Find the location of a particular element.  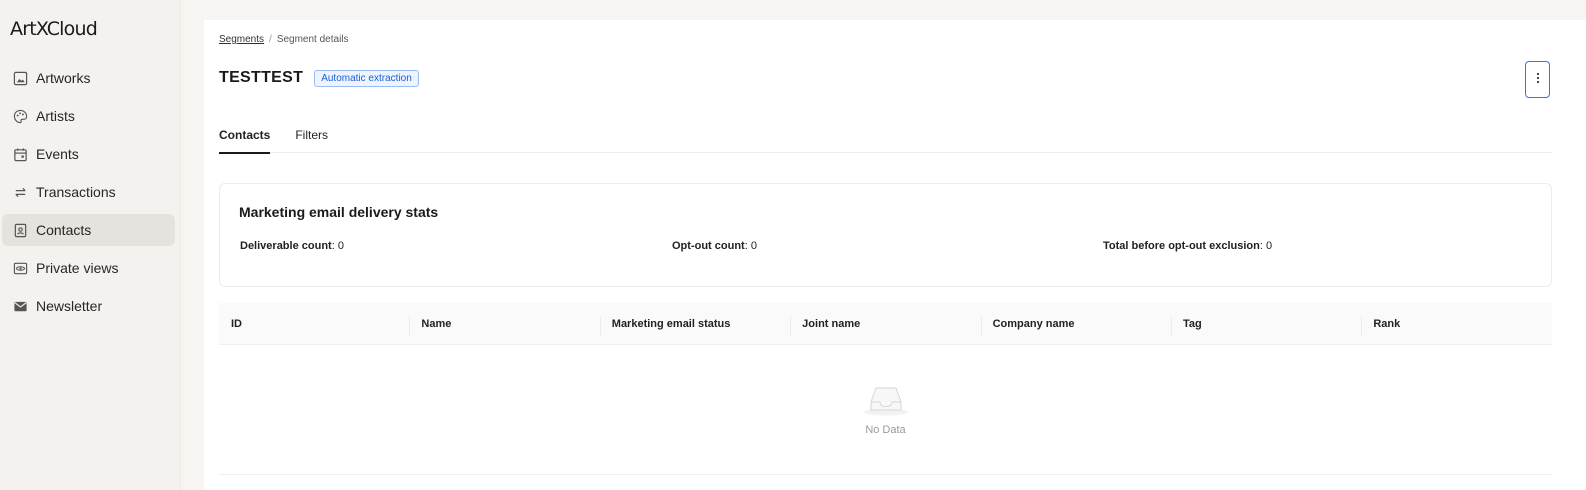

column-header-tag: Tag is located at coordinates (1265, 325).